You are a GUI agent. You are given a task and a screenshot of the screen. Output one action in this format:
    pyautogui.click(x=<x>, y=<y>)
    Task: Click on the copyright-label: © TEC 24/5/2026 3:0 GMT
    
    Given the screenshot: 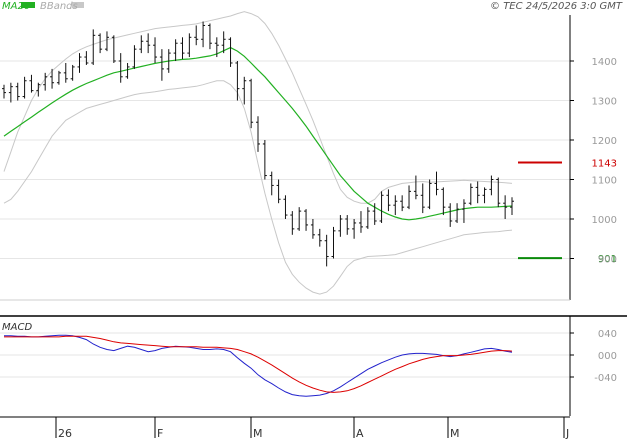 What is the action you would take?
    pyautogui.click(x=556, y=6)
    